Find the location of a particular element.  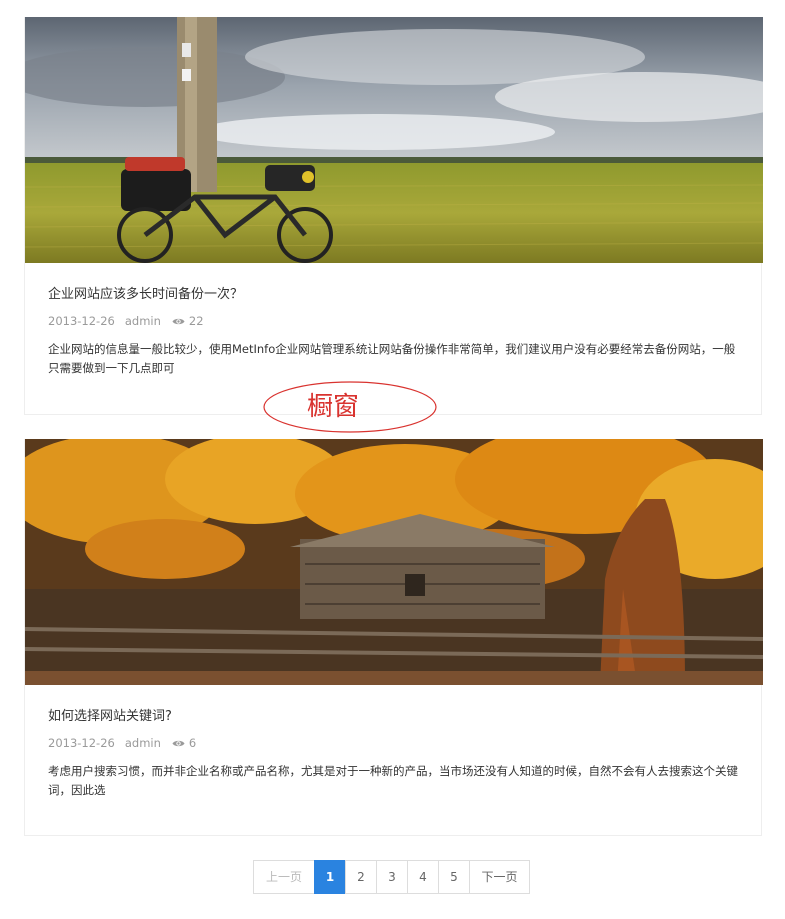

article-views: 22 is located at coordinates (188, 321).